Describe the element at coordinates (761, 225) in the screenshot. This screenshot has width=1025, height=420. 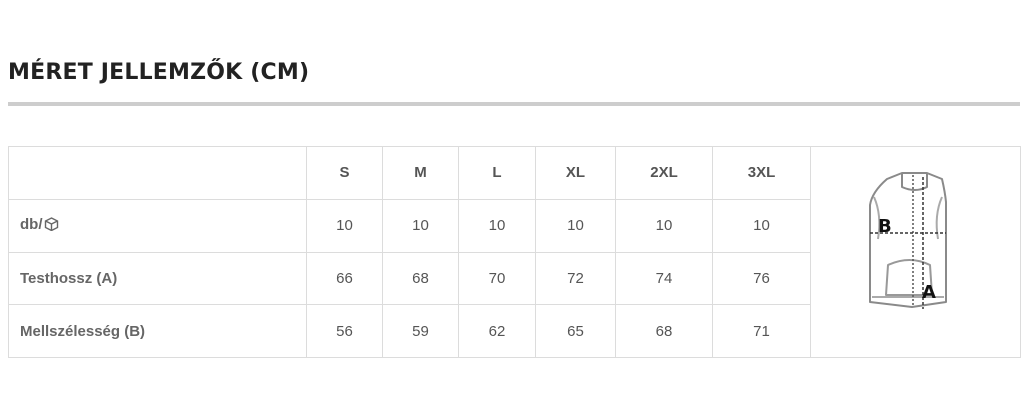
I see `cell-pieces-3xl: 10` at that location.